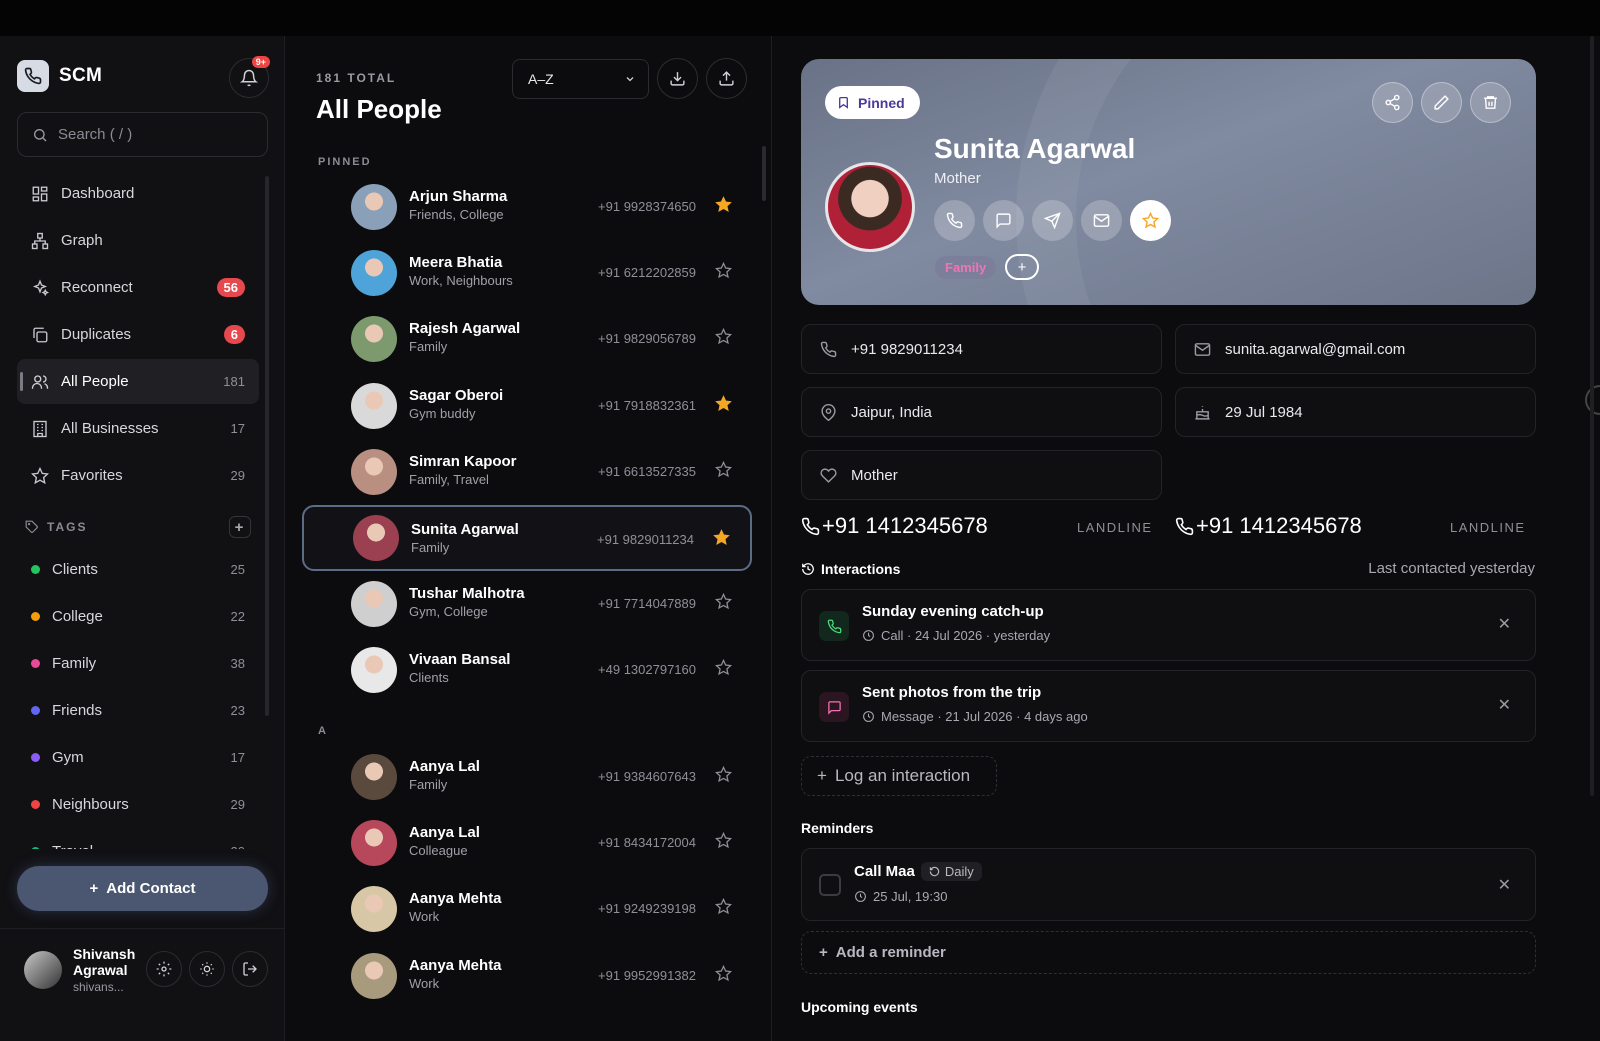 The image size is (1600, 1041). Describe the element at coordinates (68, 757) in the screenshot. I see `tag-label: Gym` at that location.